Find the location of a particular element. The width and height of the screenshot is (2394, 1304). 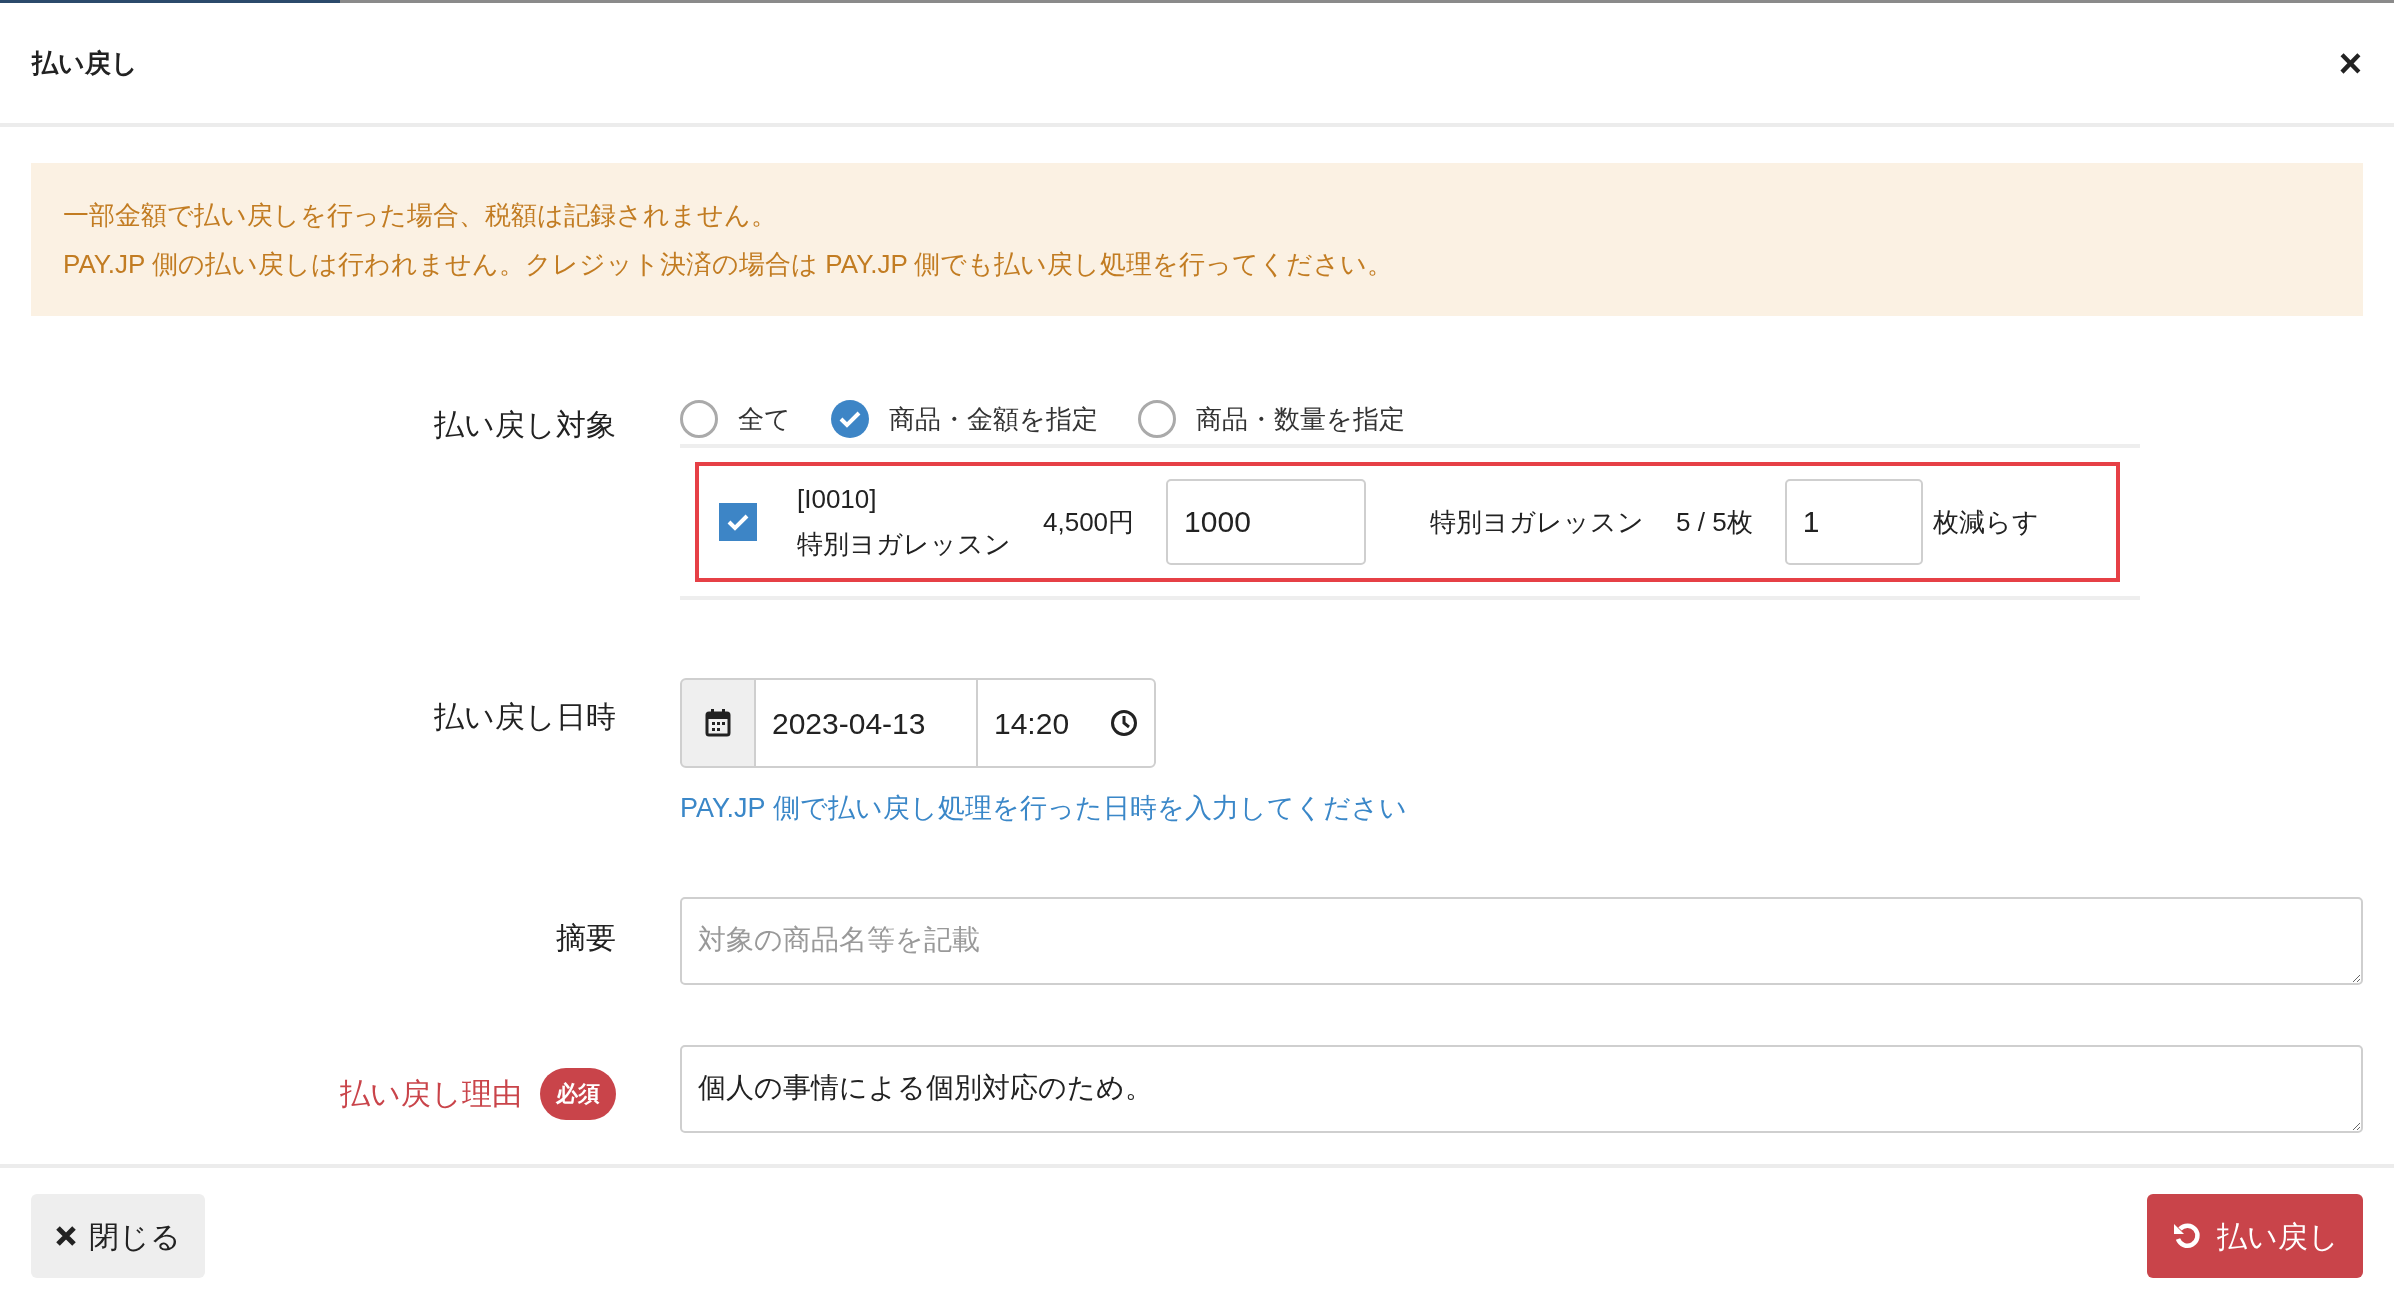

clock-icon is located at coordinates (1124, 723).